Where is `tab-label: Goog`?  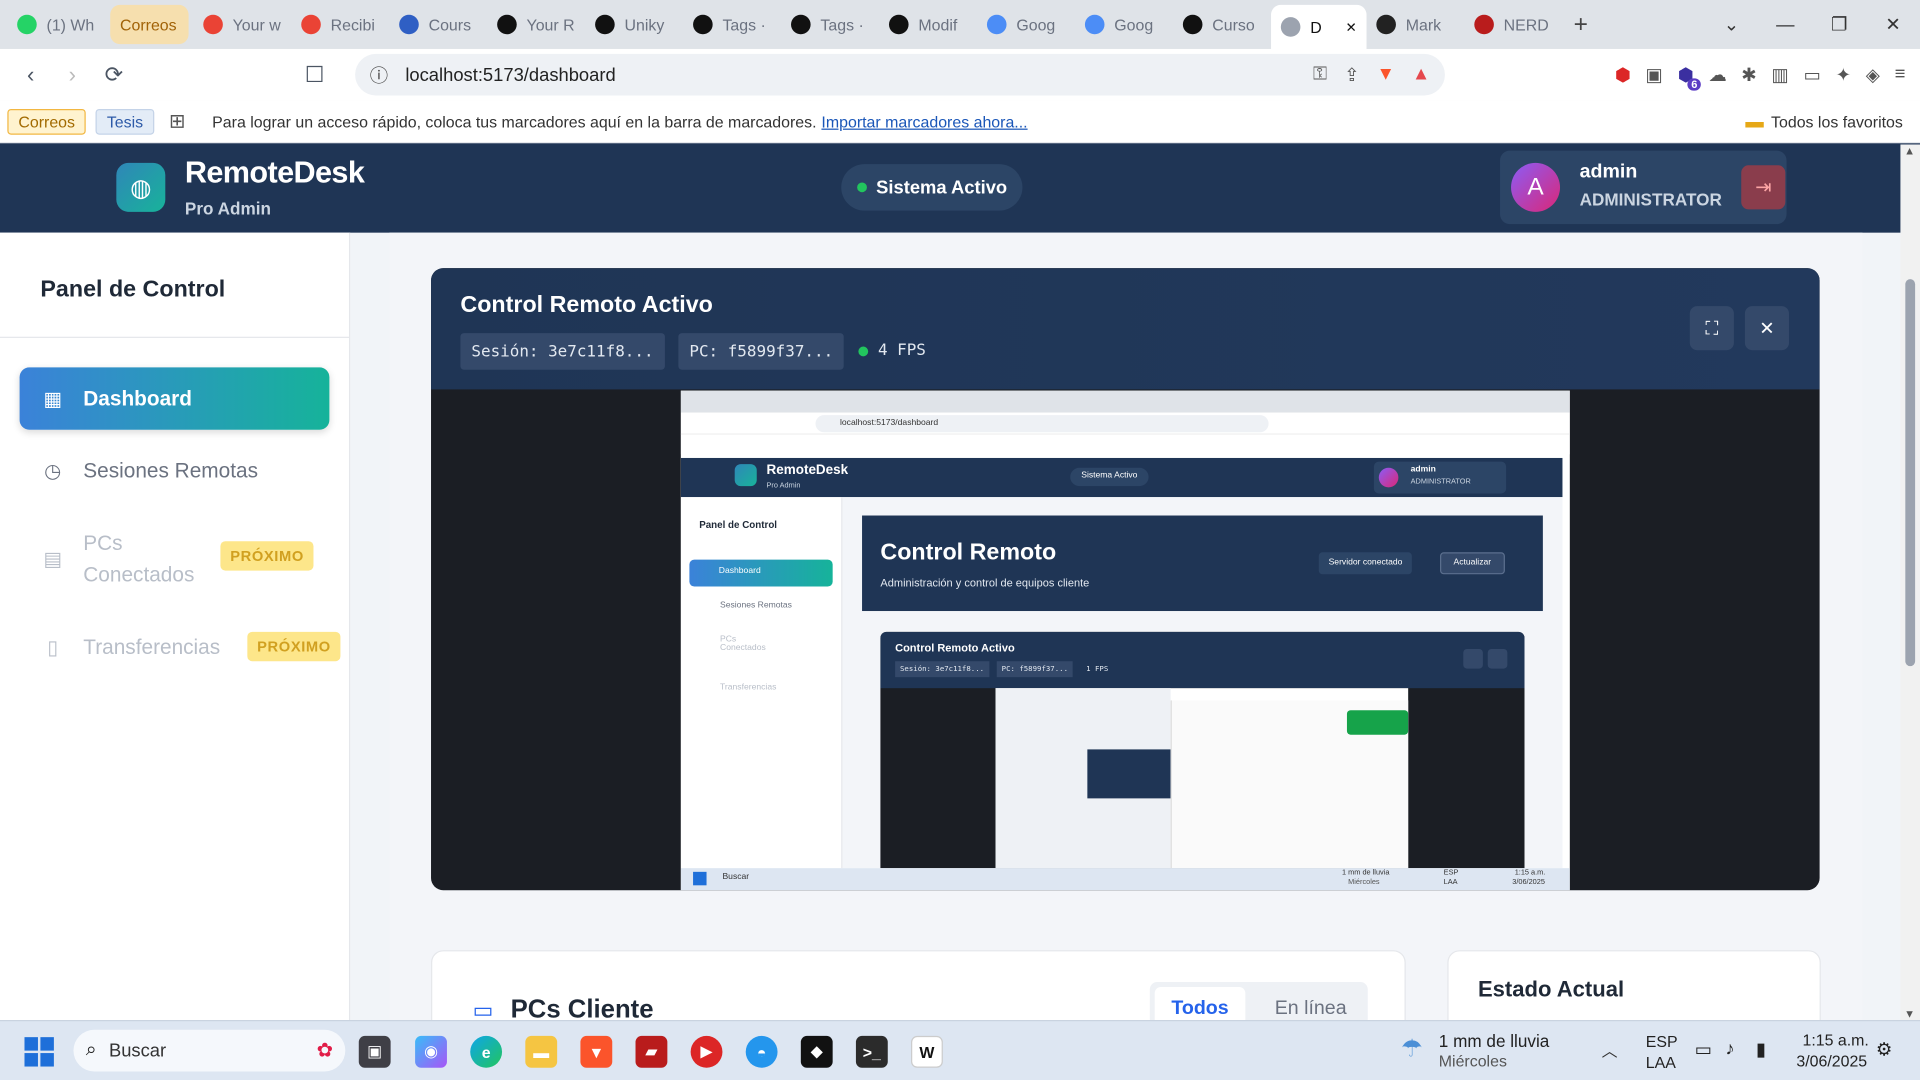 tab-label: Goog is located at coordinates (1036, 24).